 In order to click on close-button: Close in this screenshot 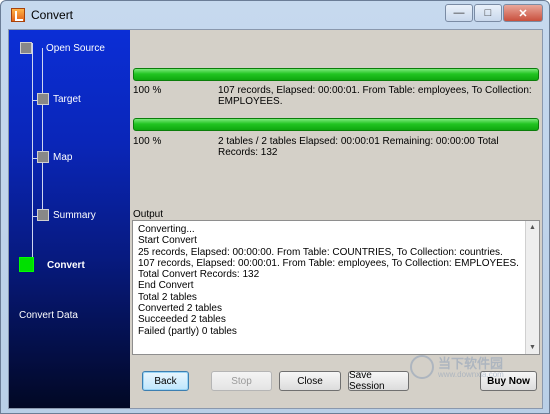, I will do `click(310, 381)`.